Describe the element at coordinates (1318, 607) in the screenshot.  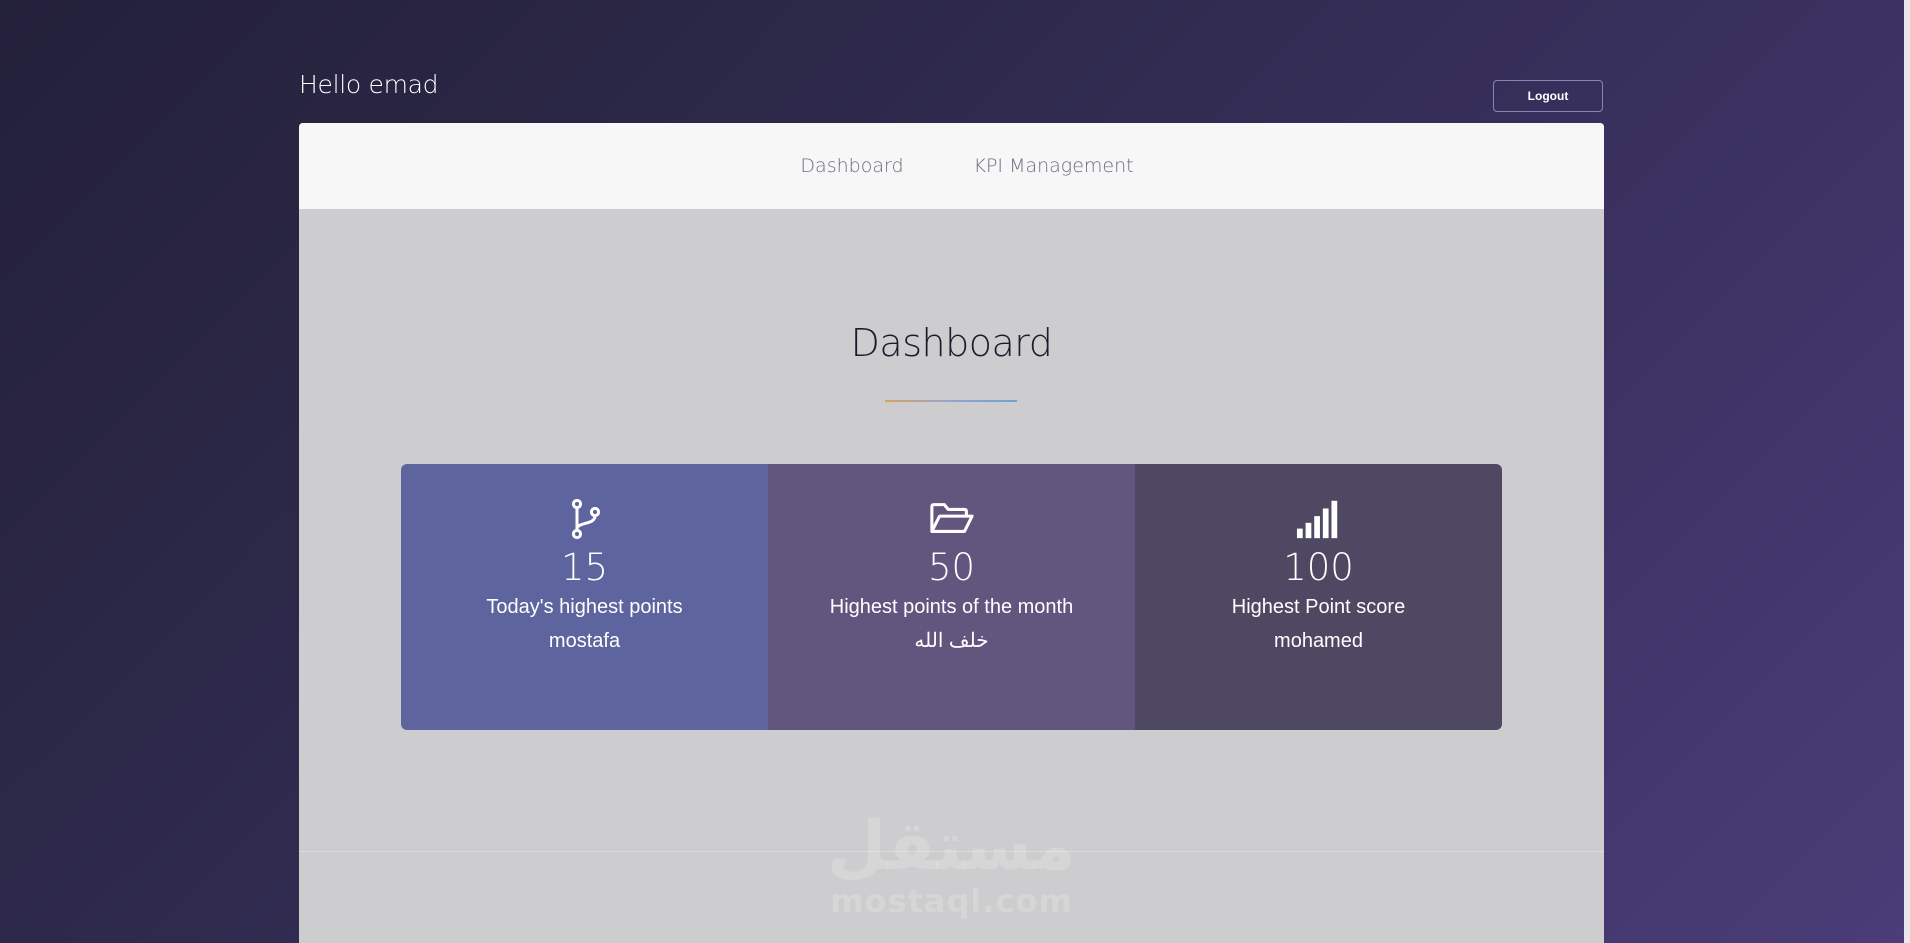
I see `stat-label: Highest Point score` at that location.